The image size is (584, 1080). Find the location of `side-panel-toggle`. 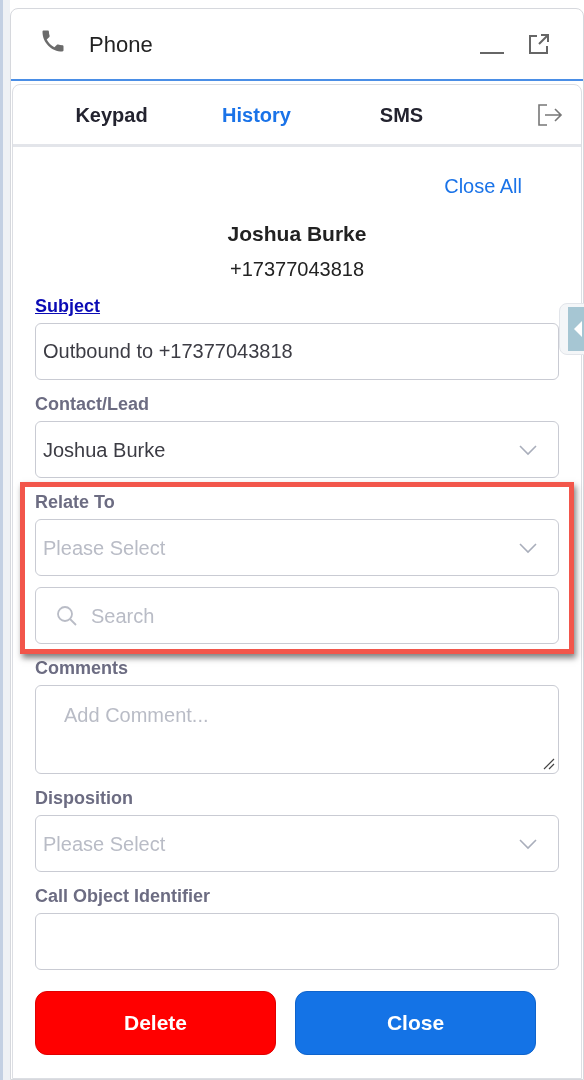

side-panel-toggle is located at coordinates (571, 329).